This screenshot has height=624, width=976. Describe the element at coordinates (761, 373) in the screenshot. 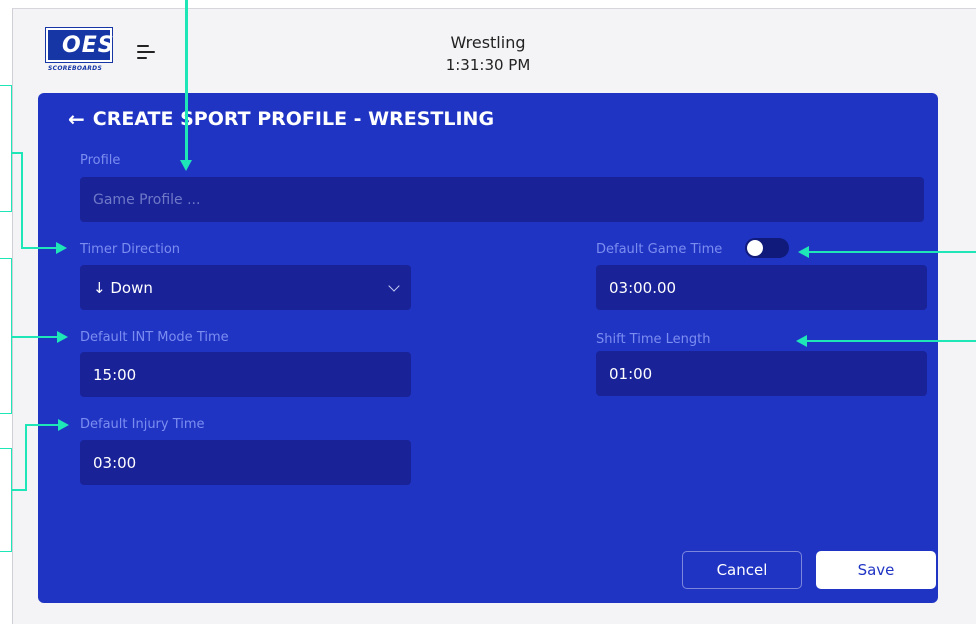

I see `shift-time-input: 01:00` at that location.